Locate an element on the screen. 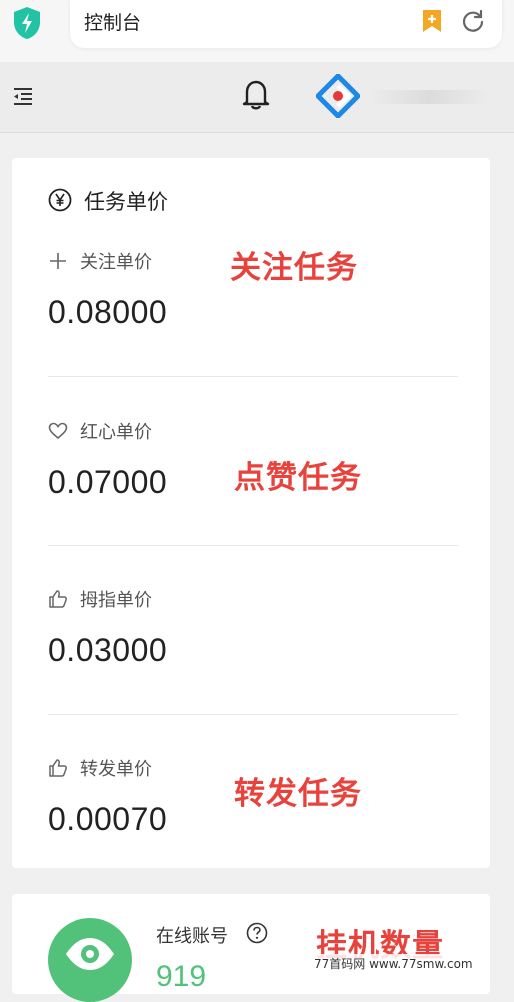 The width and height of the screenshot is (514, 1002). price-label: 关注单价 is located at coordinates (116, 262).